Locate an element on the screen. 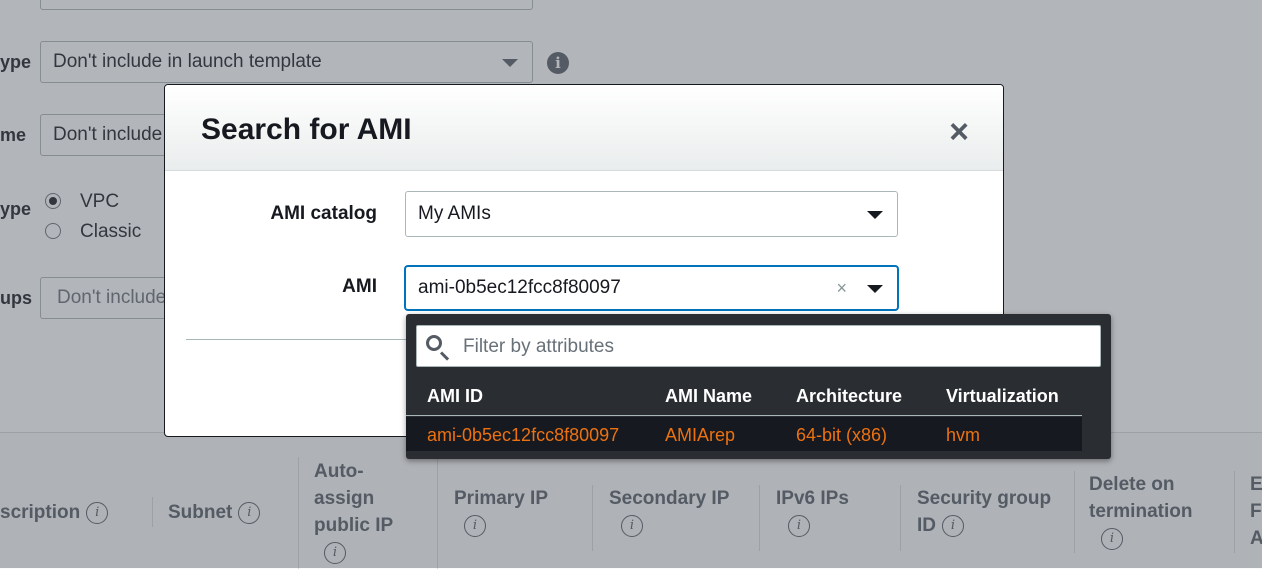 This screenshot has height=569, width=1262. ami-id-cell: ami-0b5ec12fcc8f80097 is located at coordinates (523, 435).